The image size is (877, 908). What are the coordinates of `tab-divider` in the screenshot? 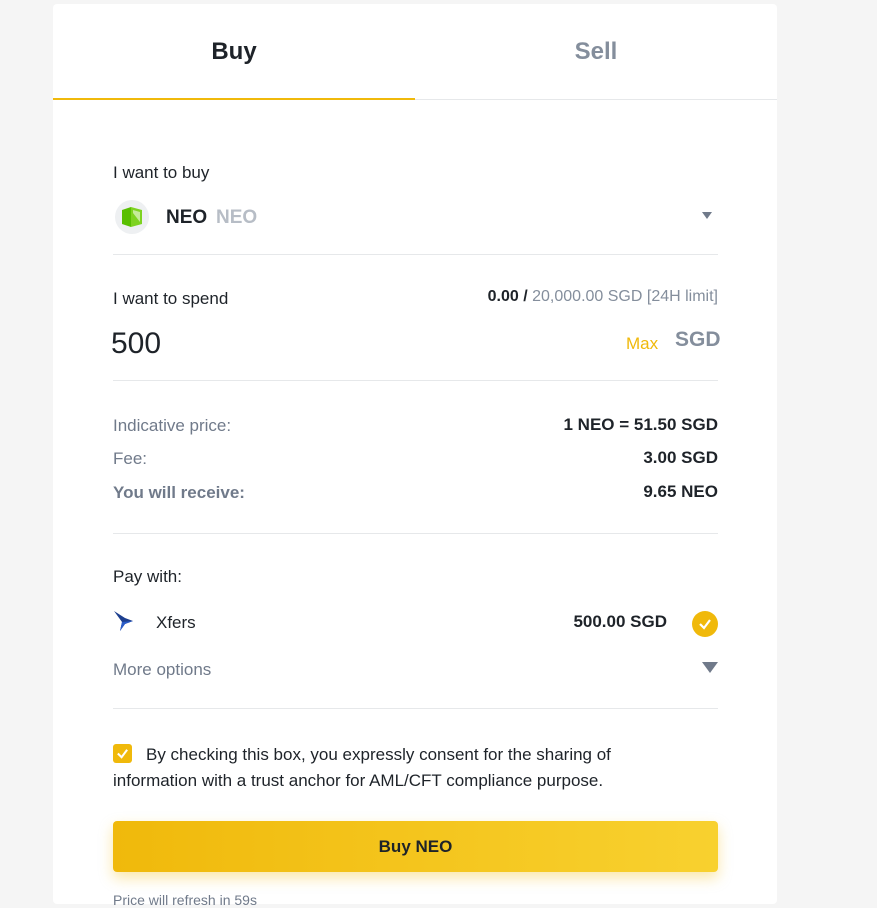 It's located at (596, 99).